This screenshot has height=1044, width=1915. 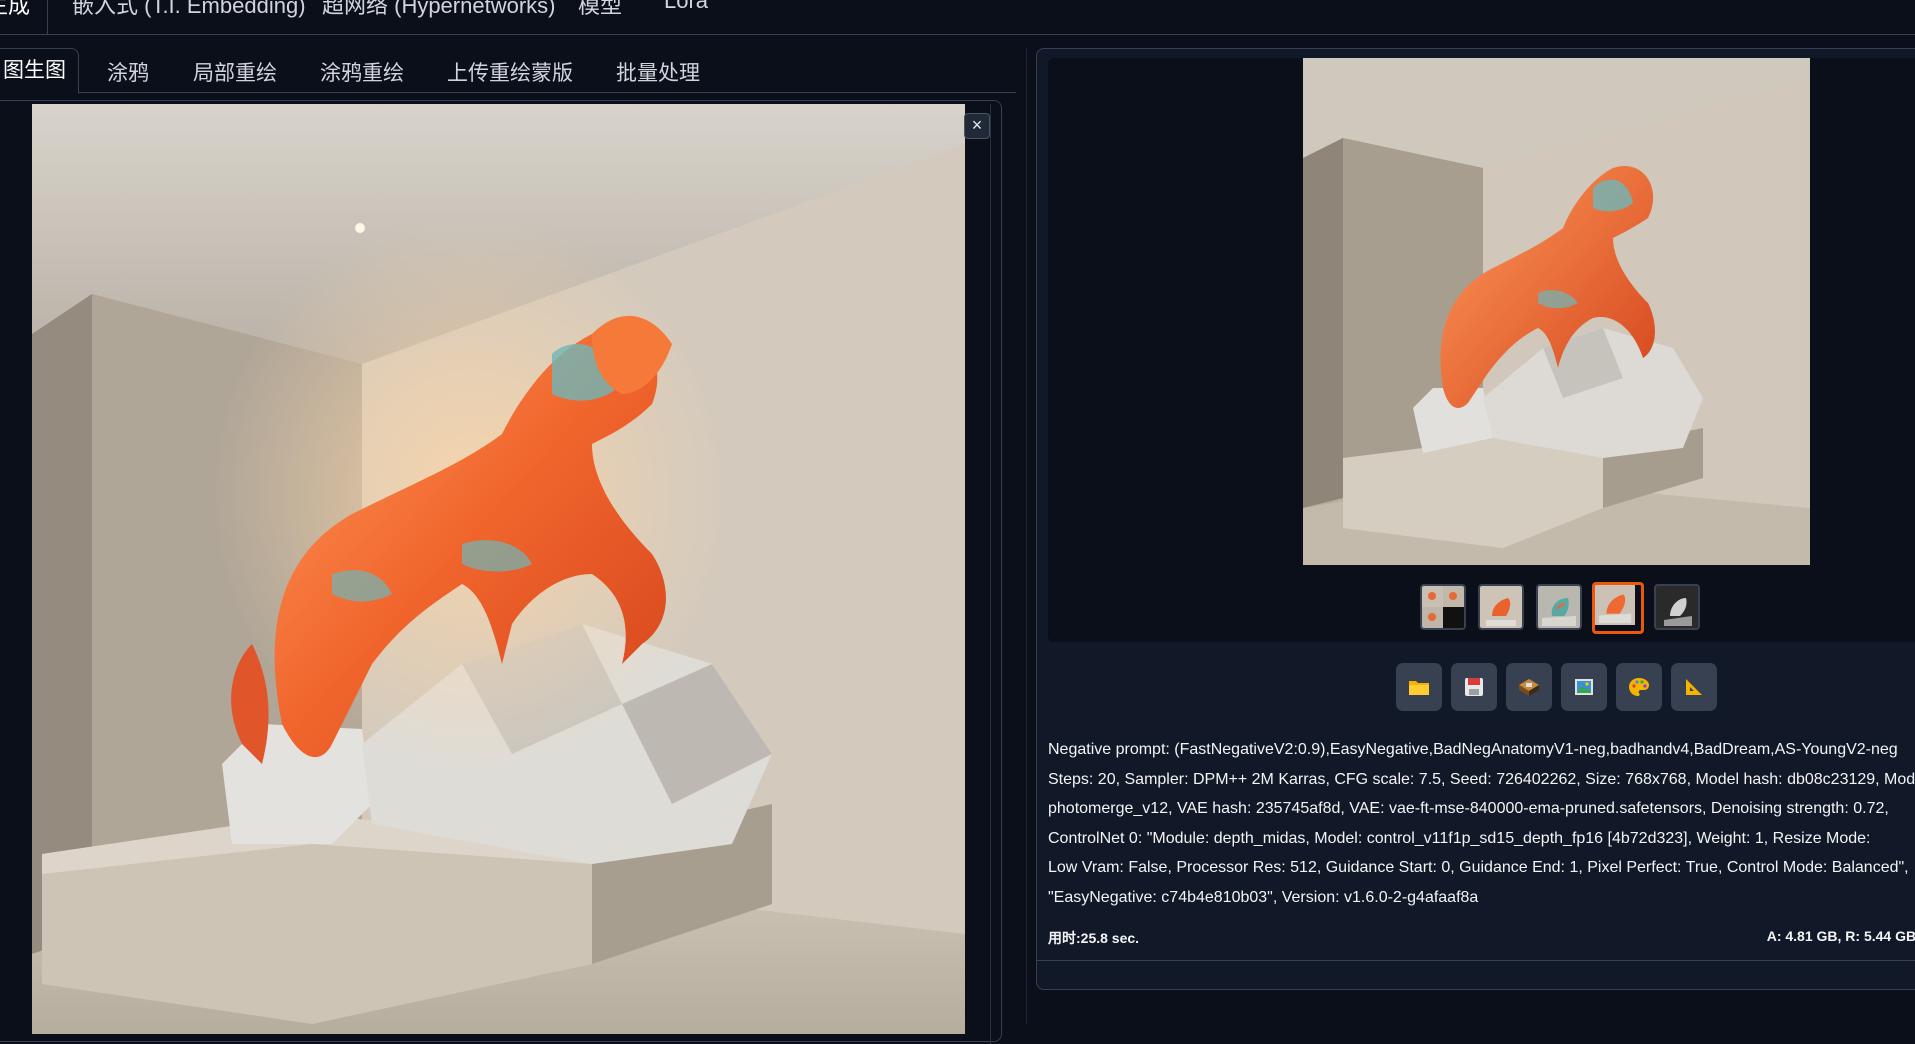 I want to click on tab-batch: 批量处理, so click(x=658, y=74).